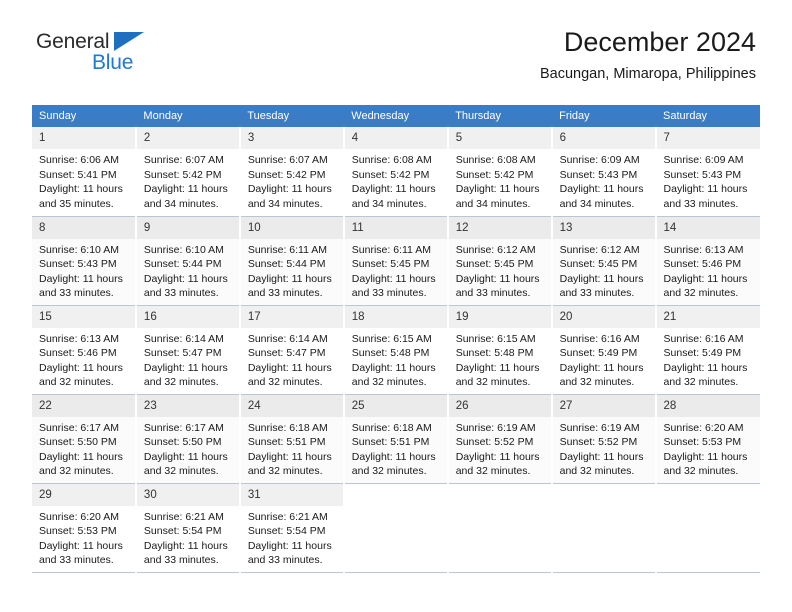  Describe the element at coordinates (79, 338) in the screenshot. I see `sunrise-text: Sunrise: 6:13 AM` at that location.